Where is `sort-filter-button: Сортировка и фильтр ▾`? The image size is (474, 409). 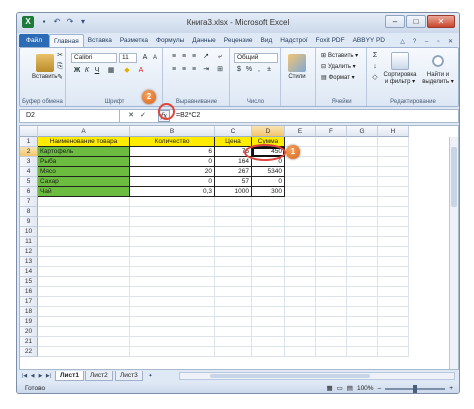 sort-filter-button: Сортировка и фильтр ▾ is located at coordinates (400, 68).